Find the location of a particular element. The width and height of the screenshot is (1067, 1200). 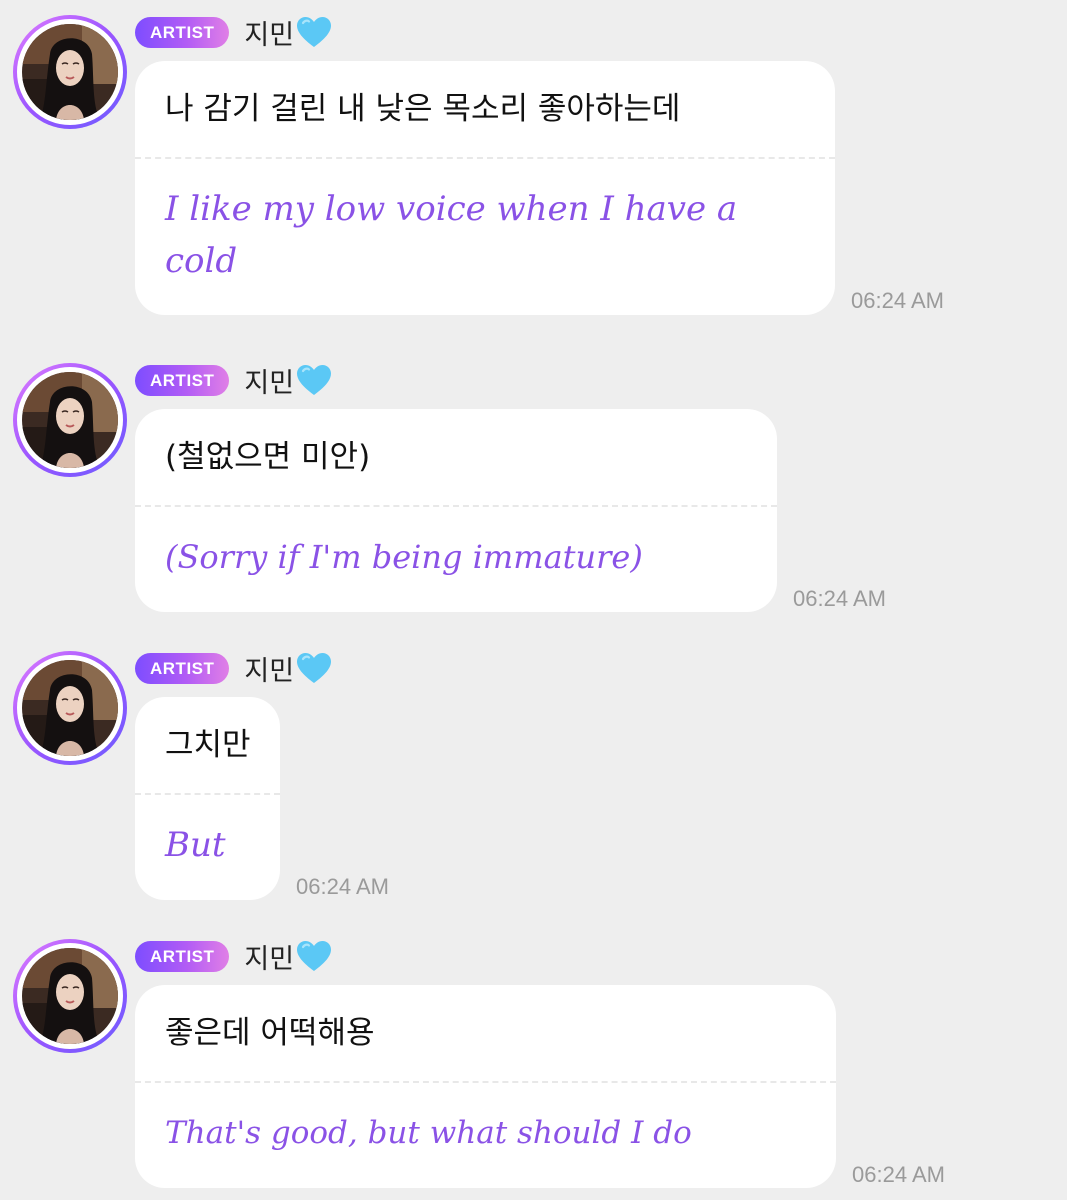

message-bubble: 그치만 But is located at coordinates (207, 798).